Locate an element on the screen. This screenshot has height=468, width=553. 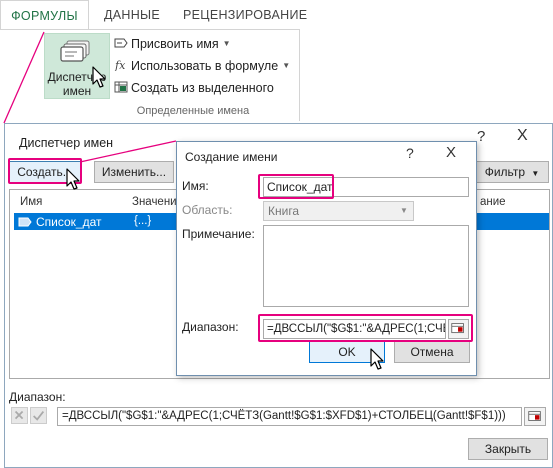
tab-data: ДАННЫЕ is located at coordinates (132, 15).